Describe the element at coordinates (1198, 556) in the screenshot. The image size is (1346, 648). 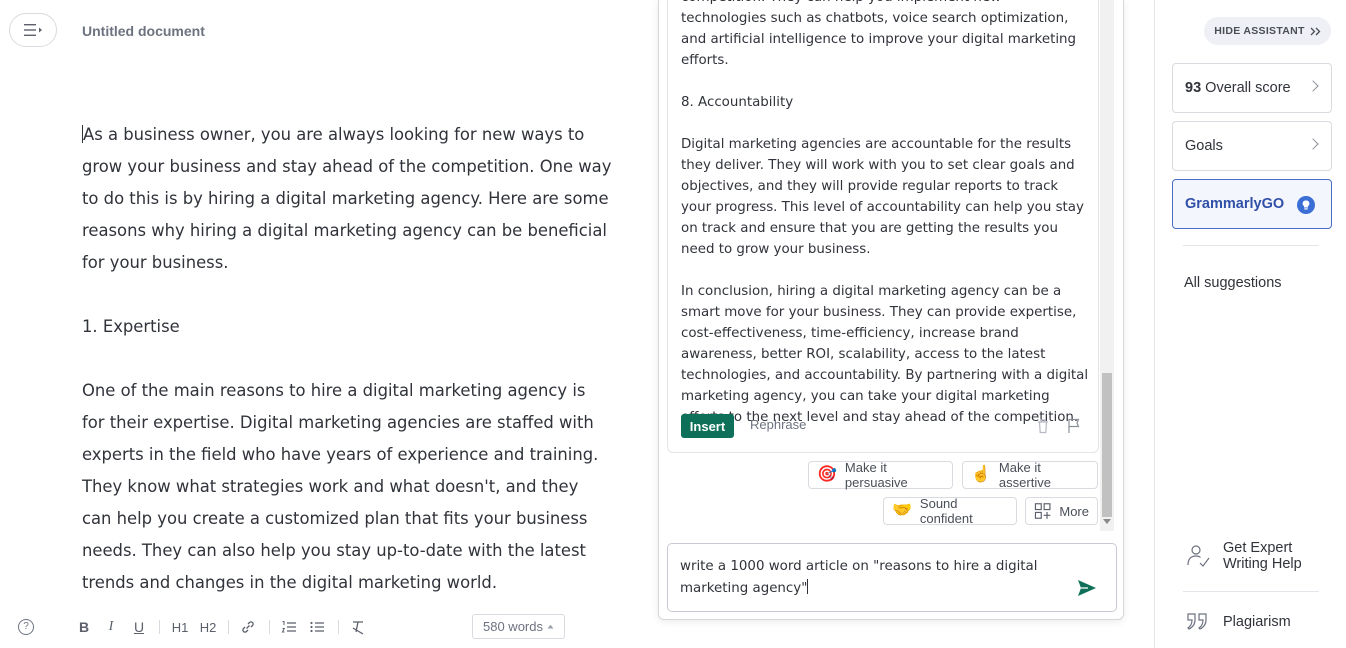
I see `expert-person-icon` at that location.